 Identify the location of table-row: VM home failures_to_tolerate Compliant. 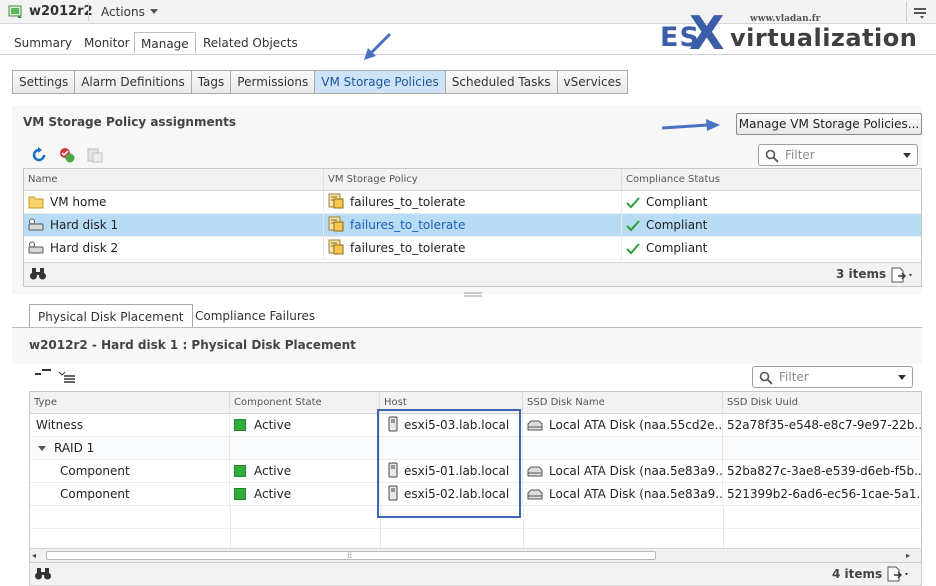
(472, 202).